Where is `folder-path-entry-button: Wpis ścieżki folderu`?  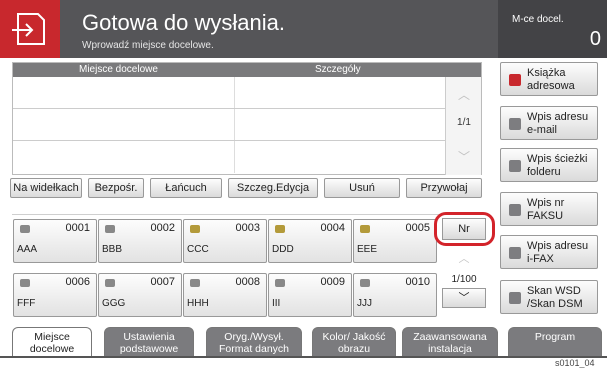
folder-path-entry-button: Wpis ścieżki folderu is located at coordinates (549, 165).